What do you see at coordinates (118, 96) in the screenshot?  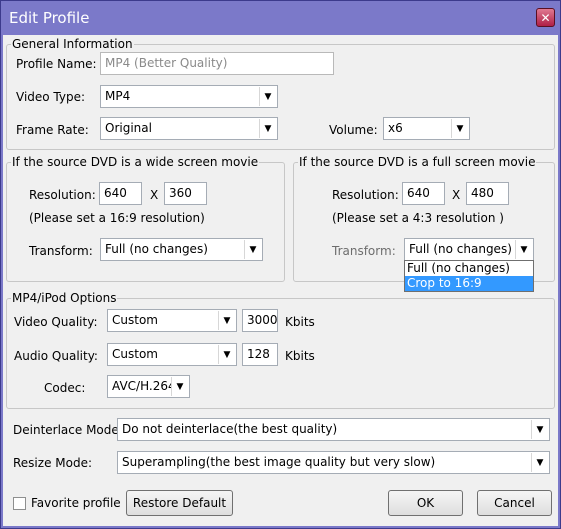 I see `video-type-value: MP4` at bounding box center [118, 96].